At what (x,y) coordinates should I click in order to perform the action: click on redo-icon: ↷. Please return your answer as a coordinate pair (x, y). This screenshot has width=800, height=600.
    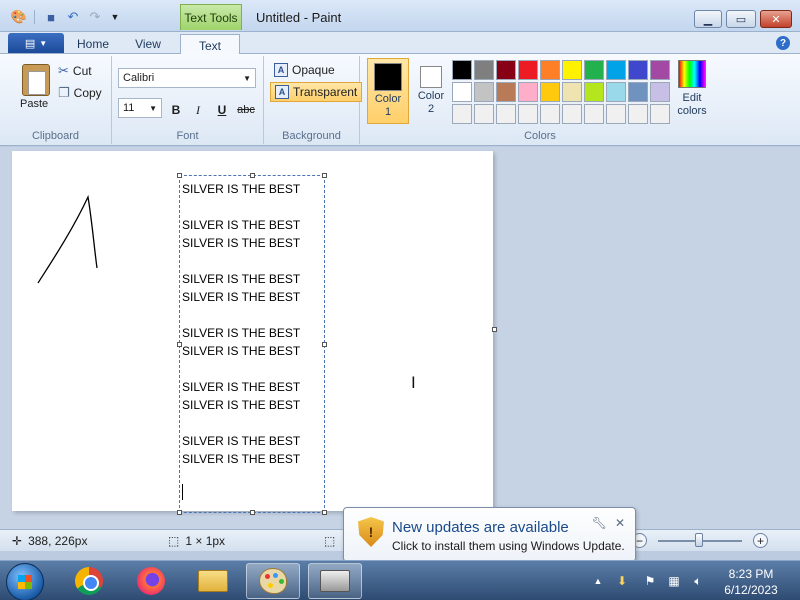
    Looking at the image, I should click on (95, 17).